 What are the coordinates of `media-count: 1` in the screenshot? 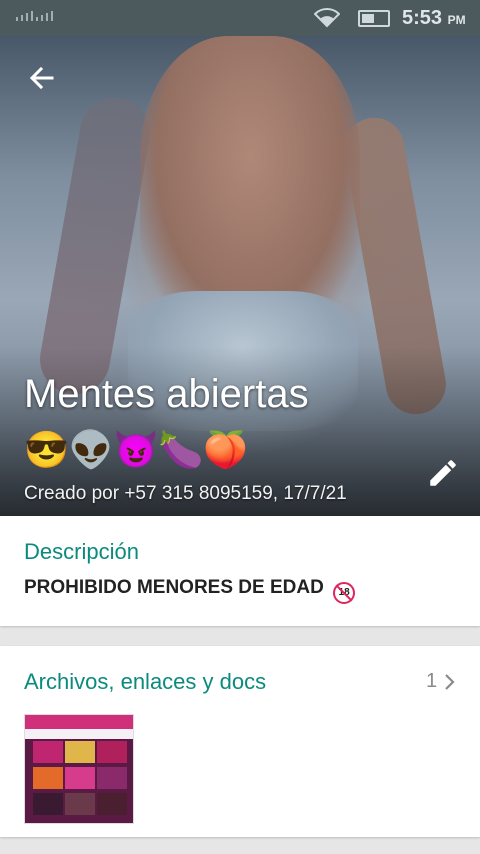 It's located at (432, 681).